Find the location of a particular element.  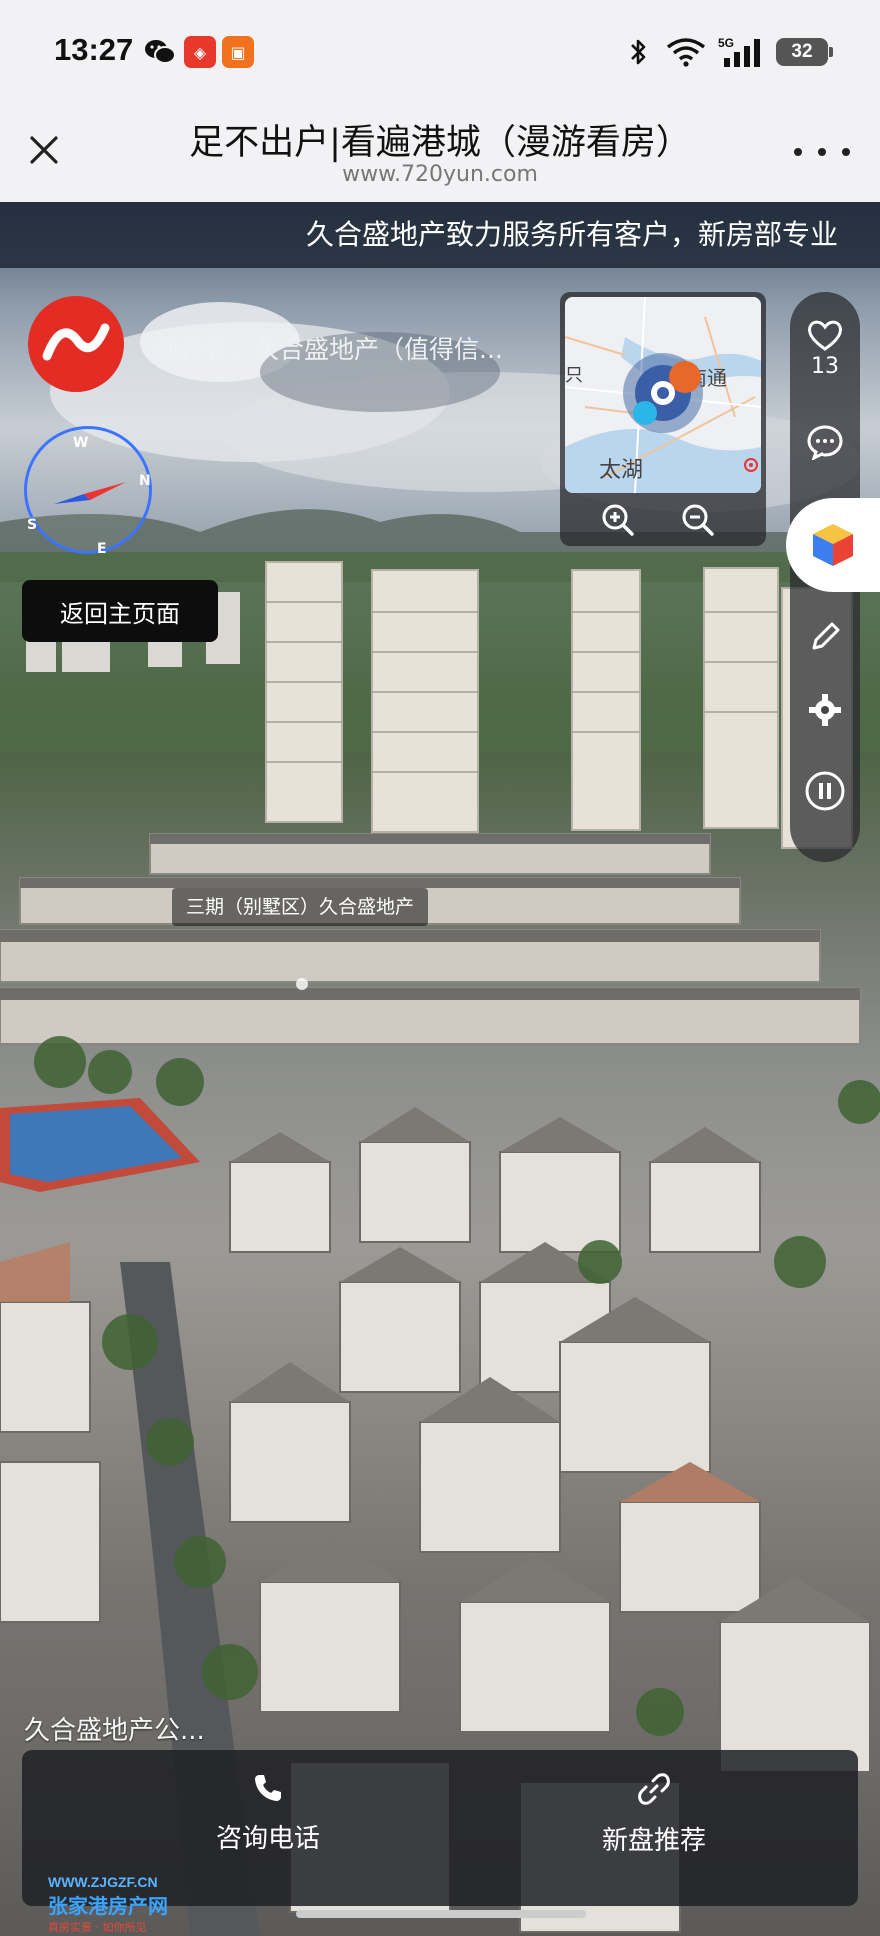

more-options-button is located at coordinates (822, 152).